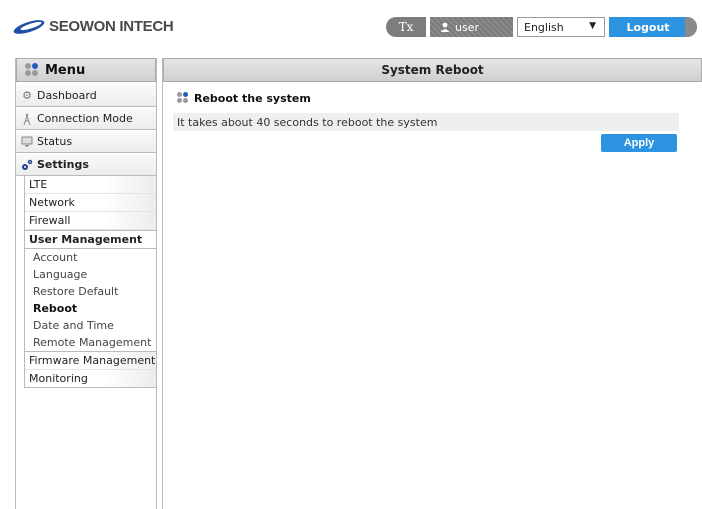 The width and height of the screenshot is (702, 509). What do you see at coordinates (90, 221) in the screenshot?
I see `sidebar-subitem-firewall: Firewall` at bounding box center [90, 221].